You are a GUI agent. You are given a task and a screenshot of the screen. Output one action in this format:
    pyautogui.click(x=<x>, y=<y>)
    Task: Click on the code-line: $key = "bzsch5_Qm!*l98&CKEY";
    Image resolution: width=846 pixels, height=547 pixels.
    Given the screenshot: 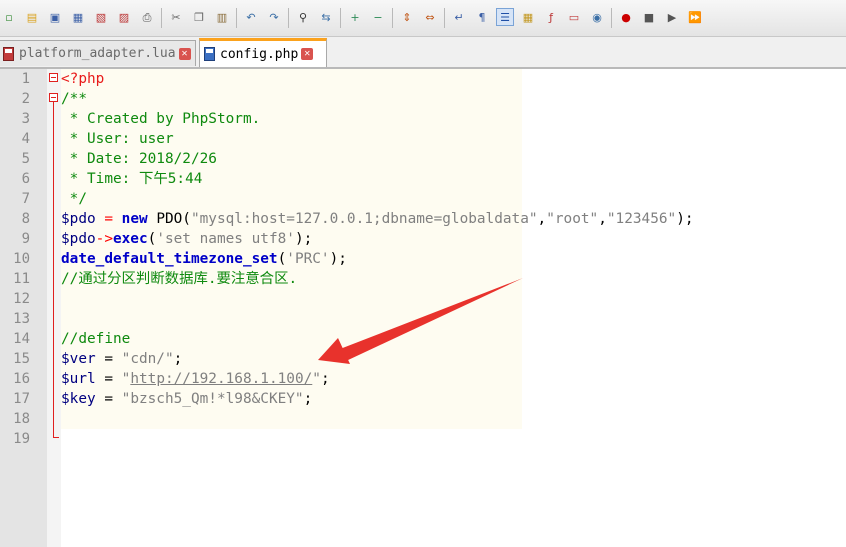 What is the action you would take?
    pyautogui.click(x=187, y=399)
    